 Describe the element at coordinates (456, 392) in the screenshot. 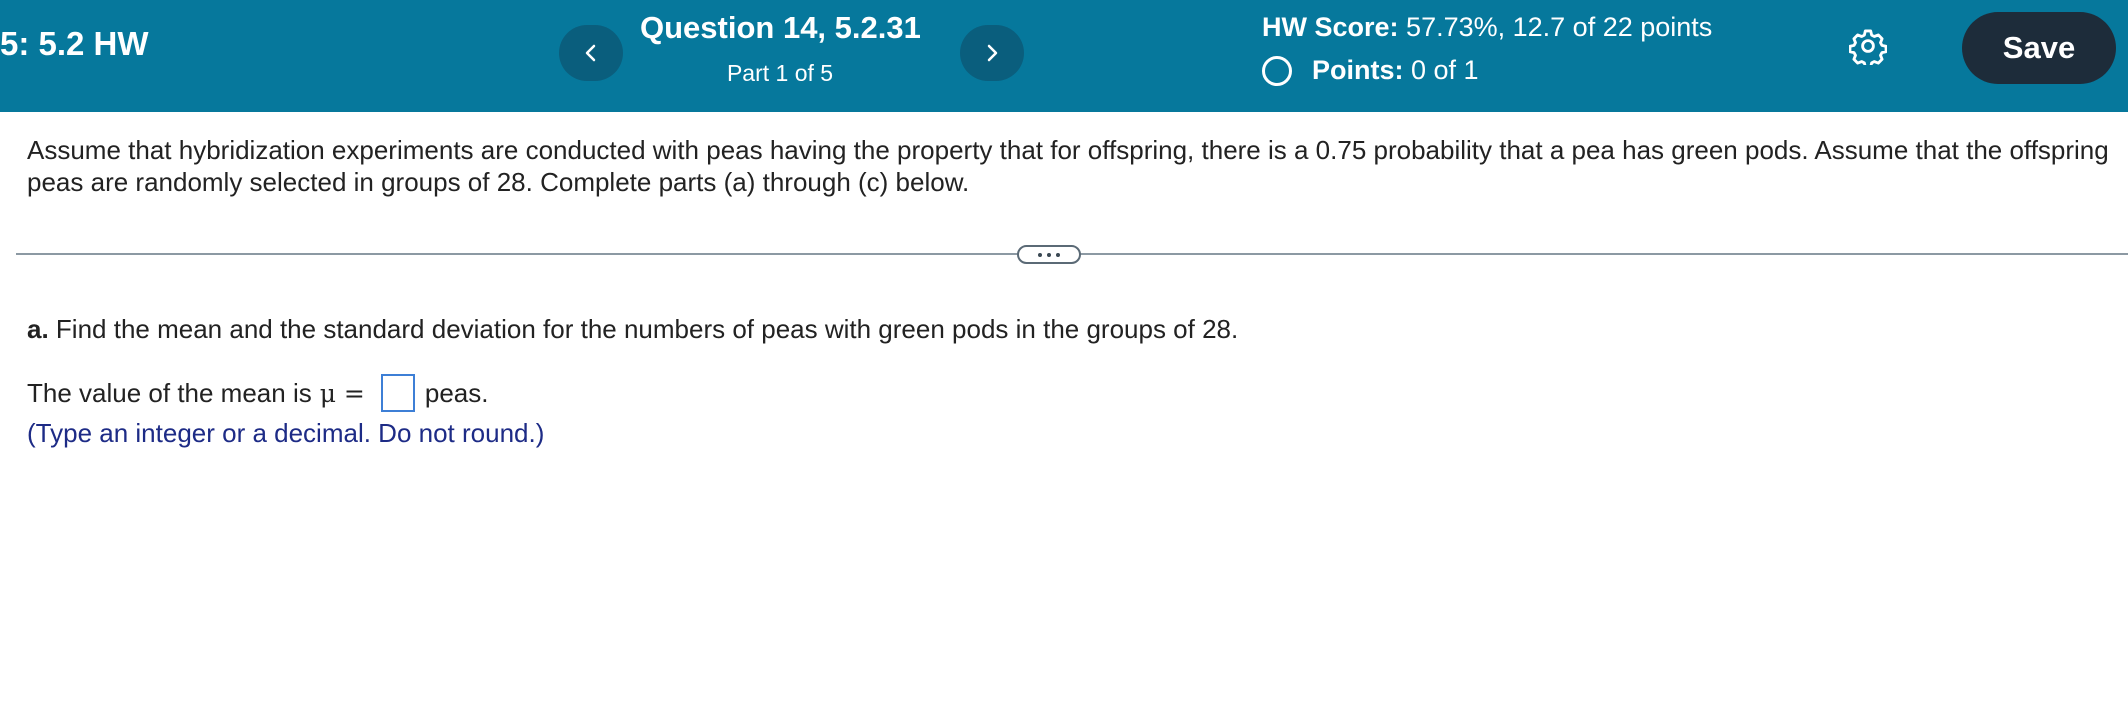

I see `answer-suffix: peas.` at that location.